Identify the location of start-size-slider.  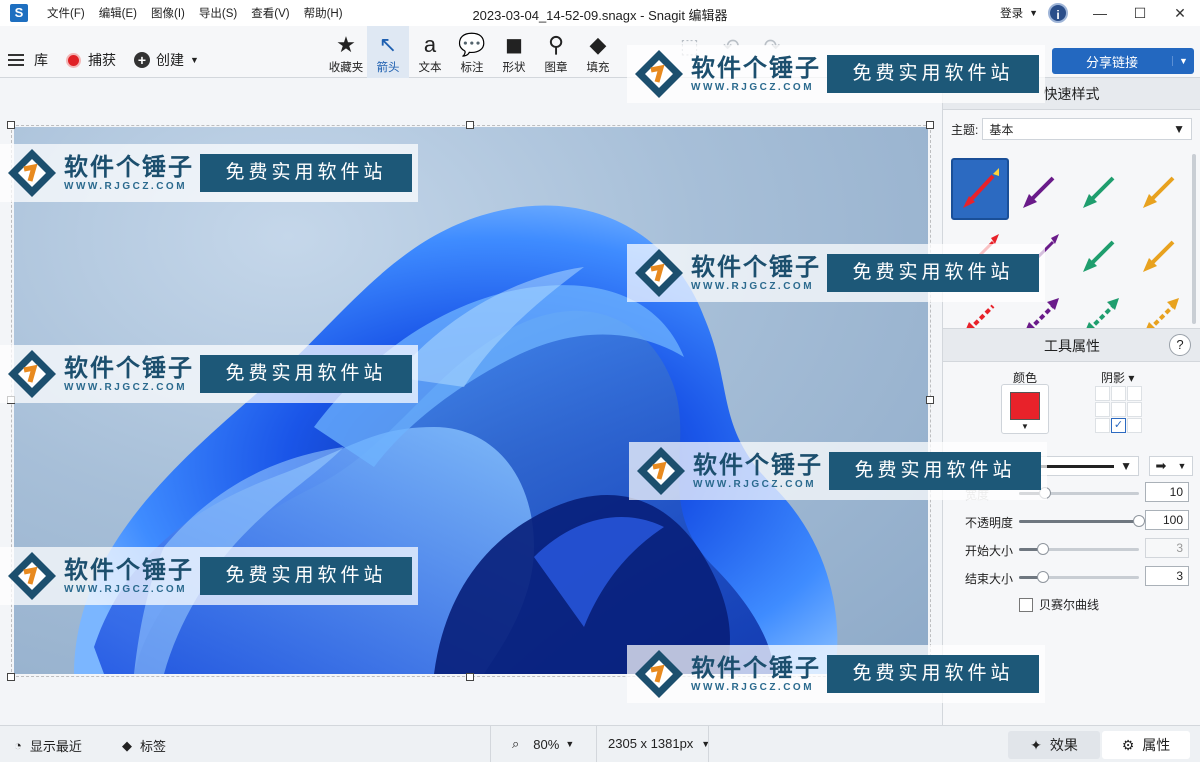
(1079, 549).